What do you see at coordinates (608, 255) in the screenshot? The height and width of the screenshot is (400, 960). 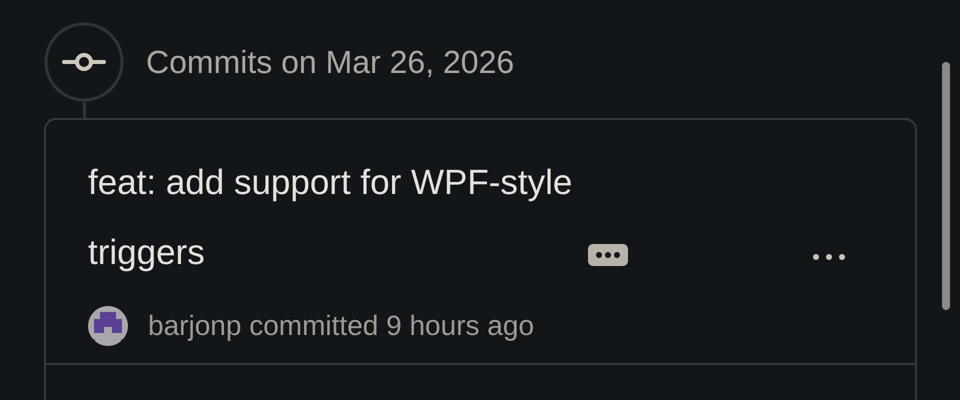 I see `expand-button` at bounding box center [608, 255].